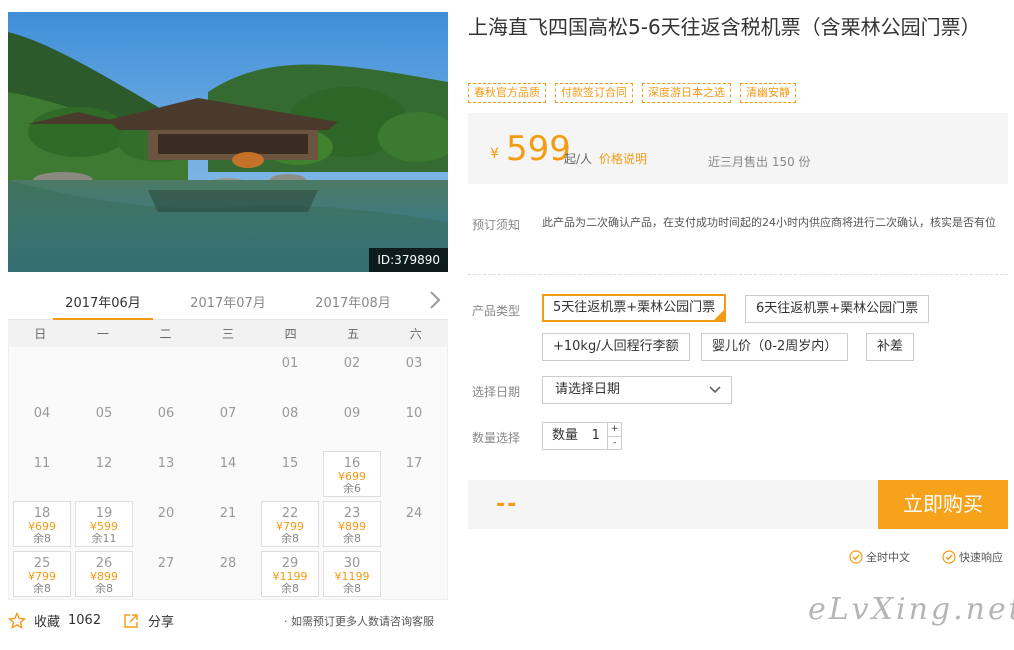 This screenshot has width=1014, height=650. Describe the element at coordinates (85, 620) in the screenshot. I see `favorite-count: 1062` at that location.